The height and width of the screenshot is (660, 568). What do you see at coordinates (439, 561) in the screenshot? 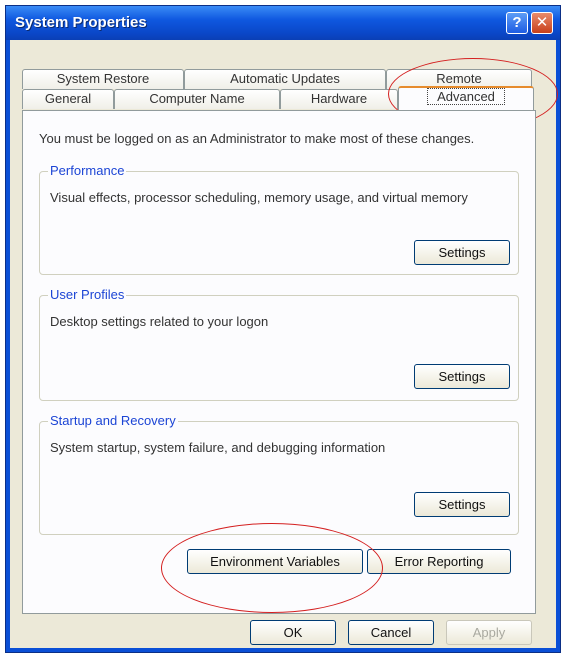
I see `error-reporting-button: Error Reporting` at bounding box center [439, 561].